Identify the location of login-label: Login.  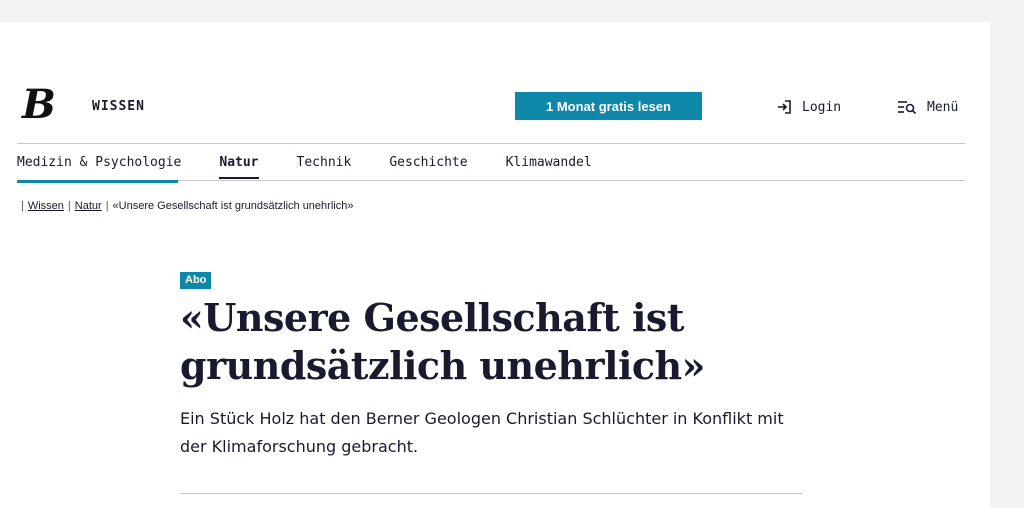
(822, 107).